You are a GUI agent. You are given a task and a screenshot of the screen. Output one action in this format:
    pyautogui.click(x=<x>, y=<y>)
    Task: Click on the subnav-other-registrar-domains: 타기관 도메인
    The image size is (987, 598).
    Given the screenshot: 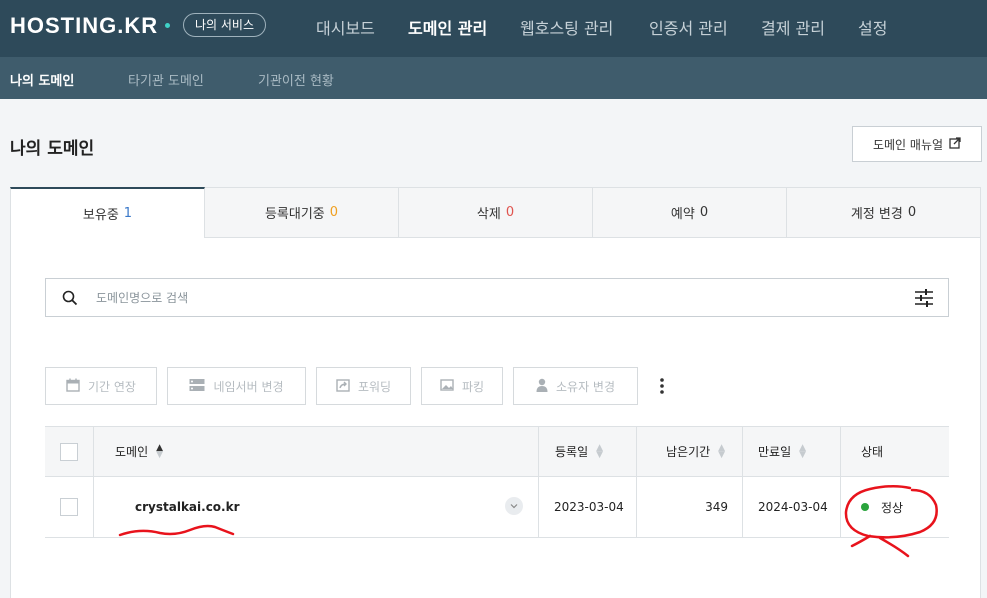 What is the action you would take?
    pyautogui.click(x=166, y=79)
    